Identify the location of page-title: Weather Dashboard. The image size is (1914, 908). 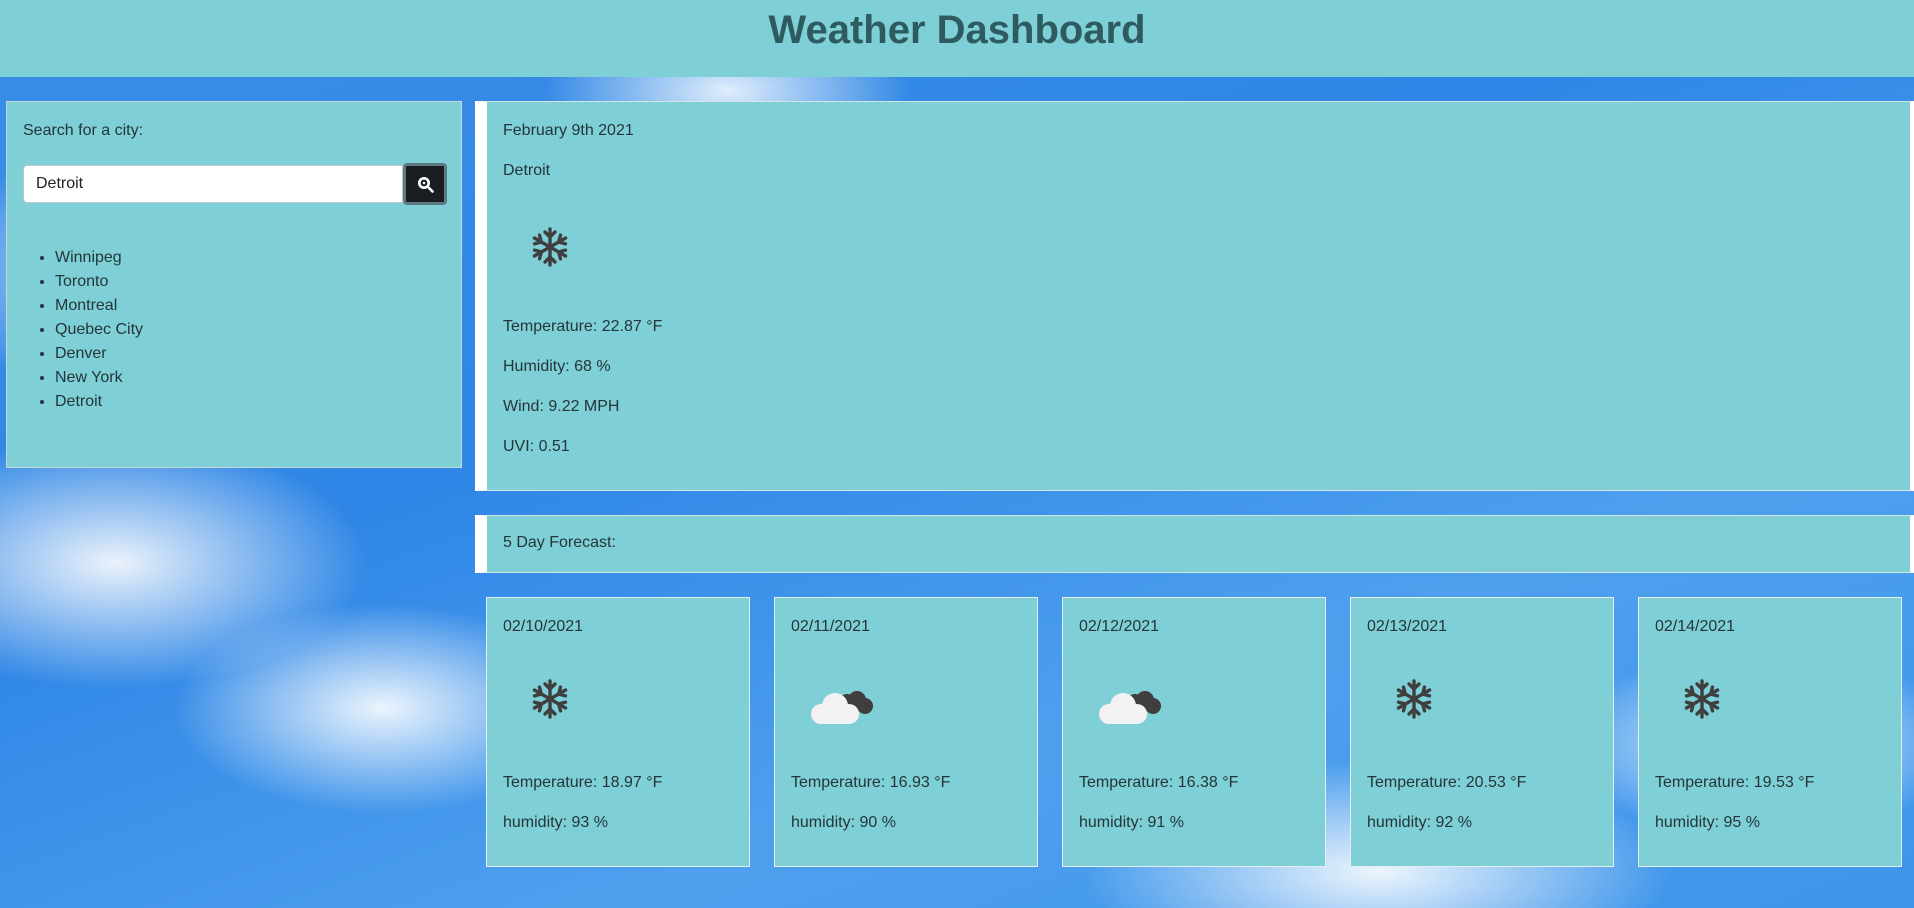
(957, 30).